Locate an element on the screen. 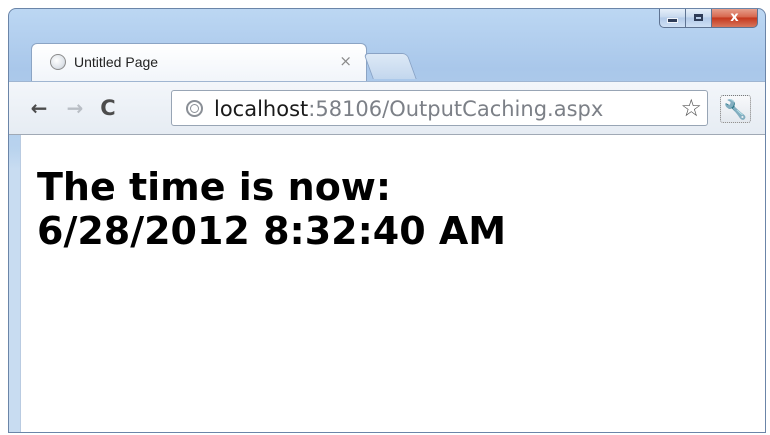  url-host: localhost is located at coordinates (261, 109).